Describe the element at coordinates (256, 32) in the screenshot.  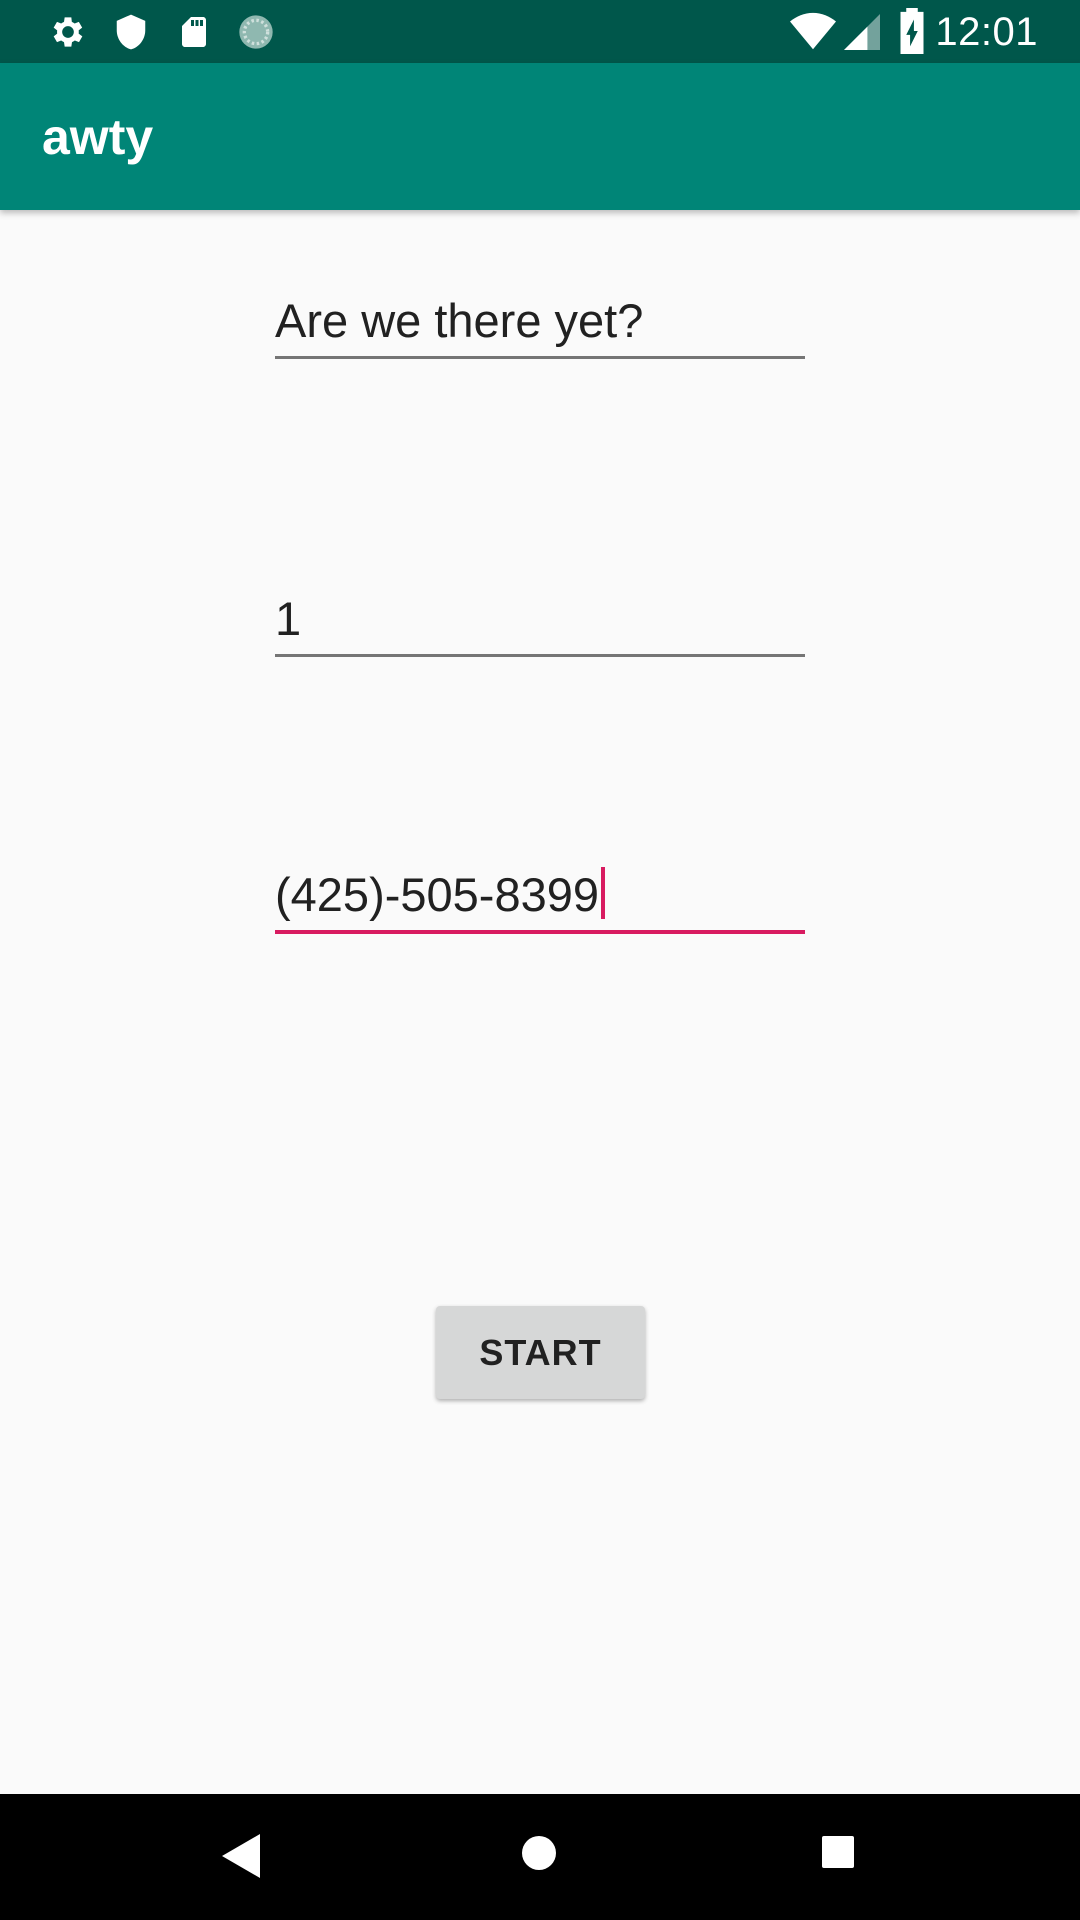
I see `sync-icon` at that location.